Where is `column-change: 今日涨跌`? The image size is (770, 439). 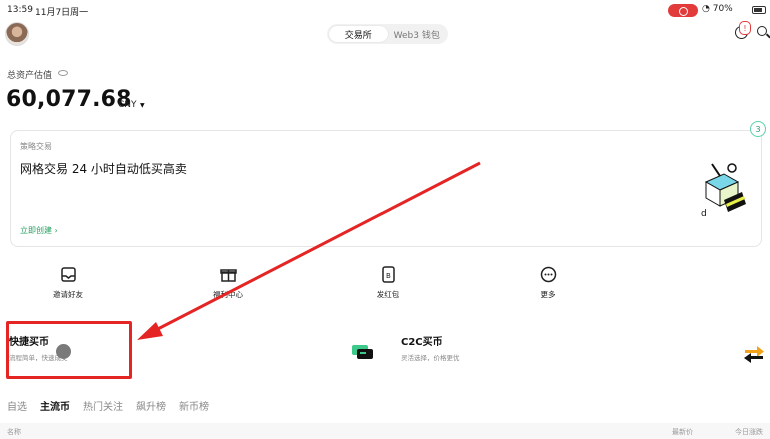 column-change: 今日涨跌 is located at coordinates (749, 432).